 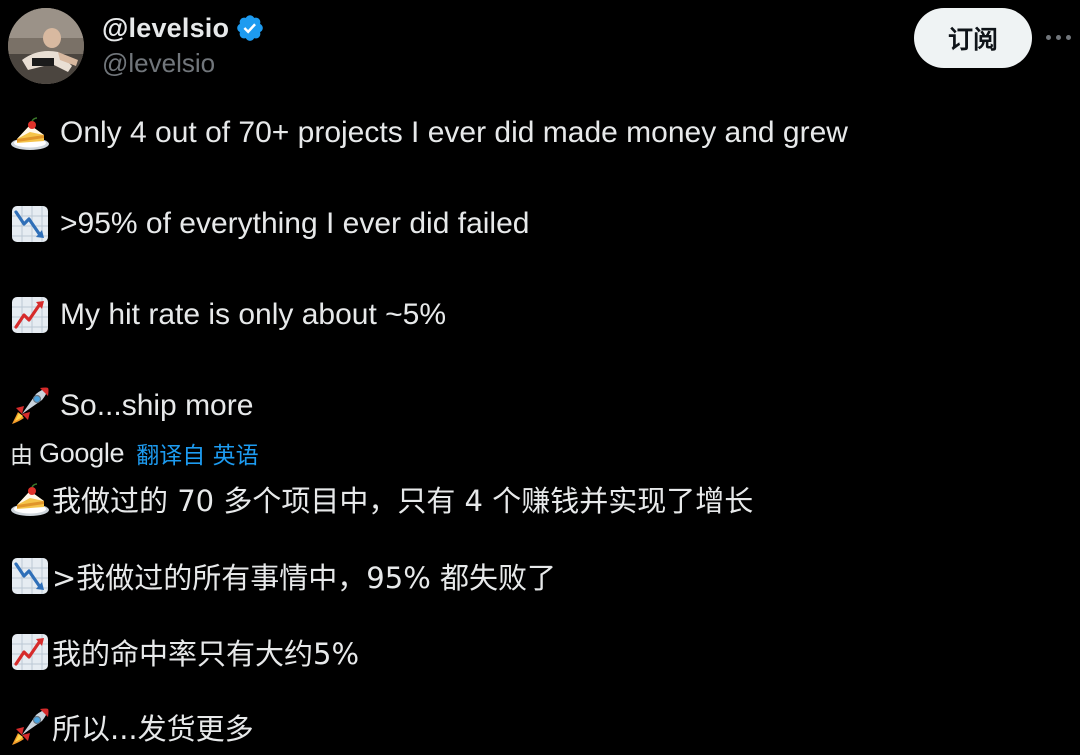 I want to click on author-display-name: @levelsio, so click(x=165, y=28).